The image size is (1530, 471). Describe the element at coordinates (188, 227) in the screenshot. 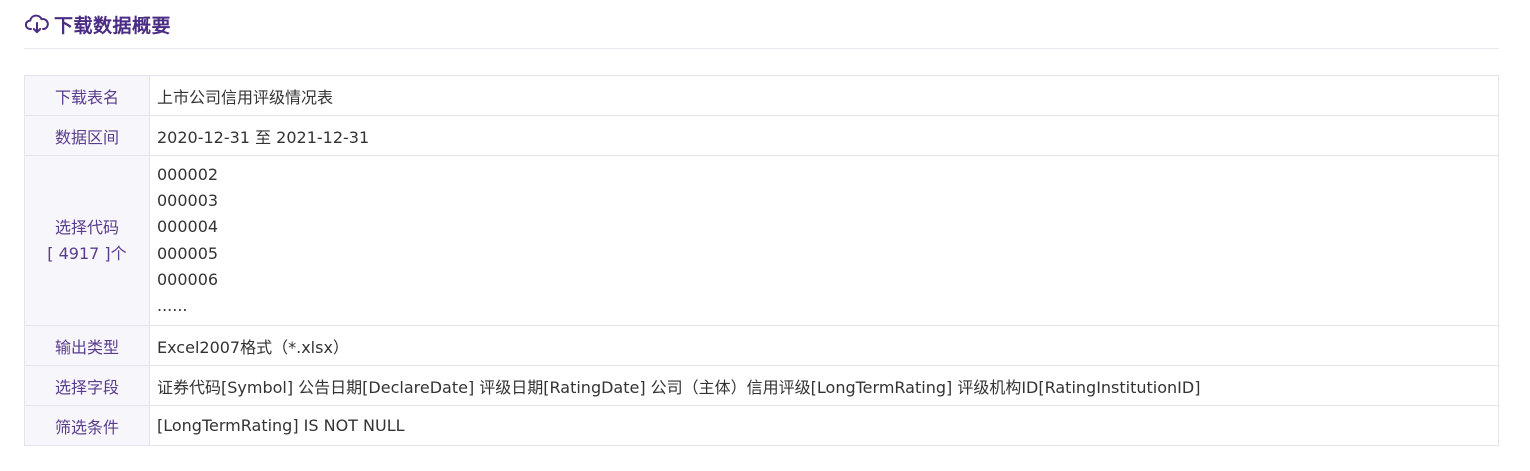

I see `list-item: 000004` at that location.